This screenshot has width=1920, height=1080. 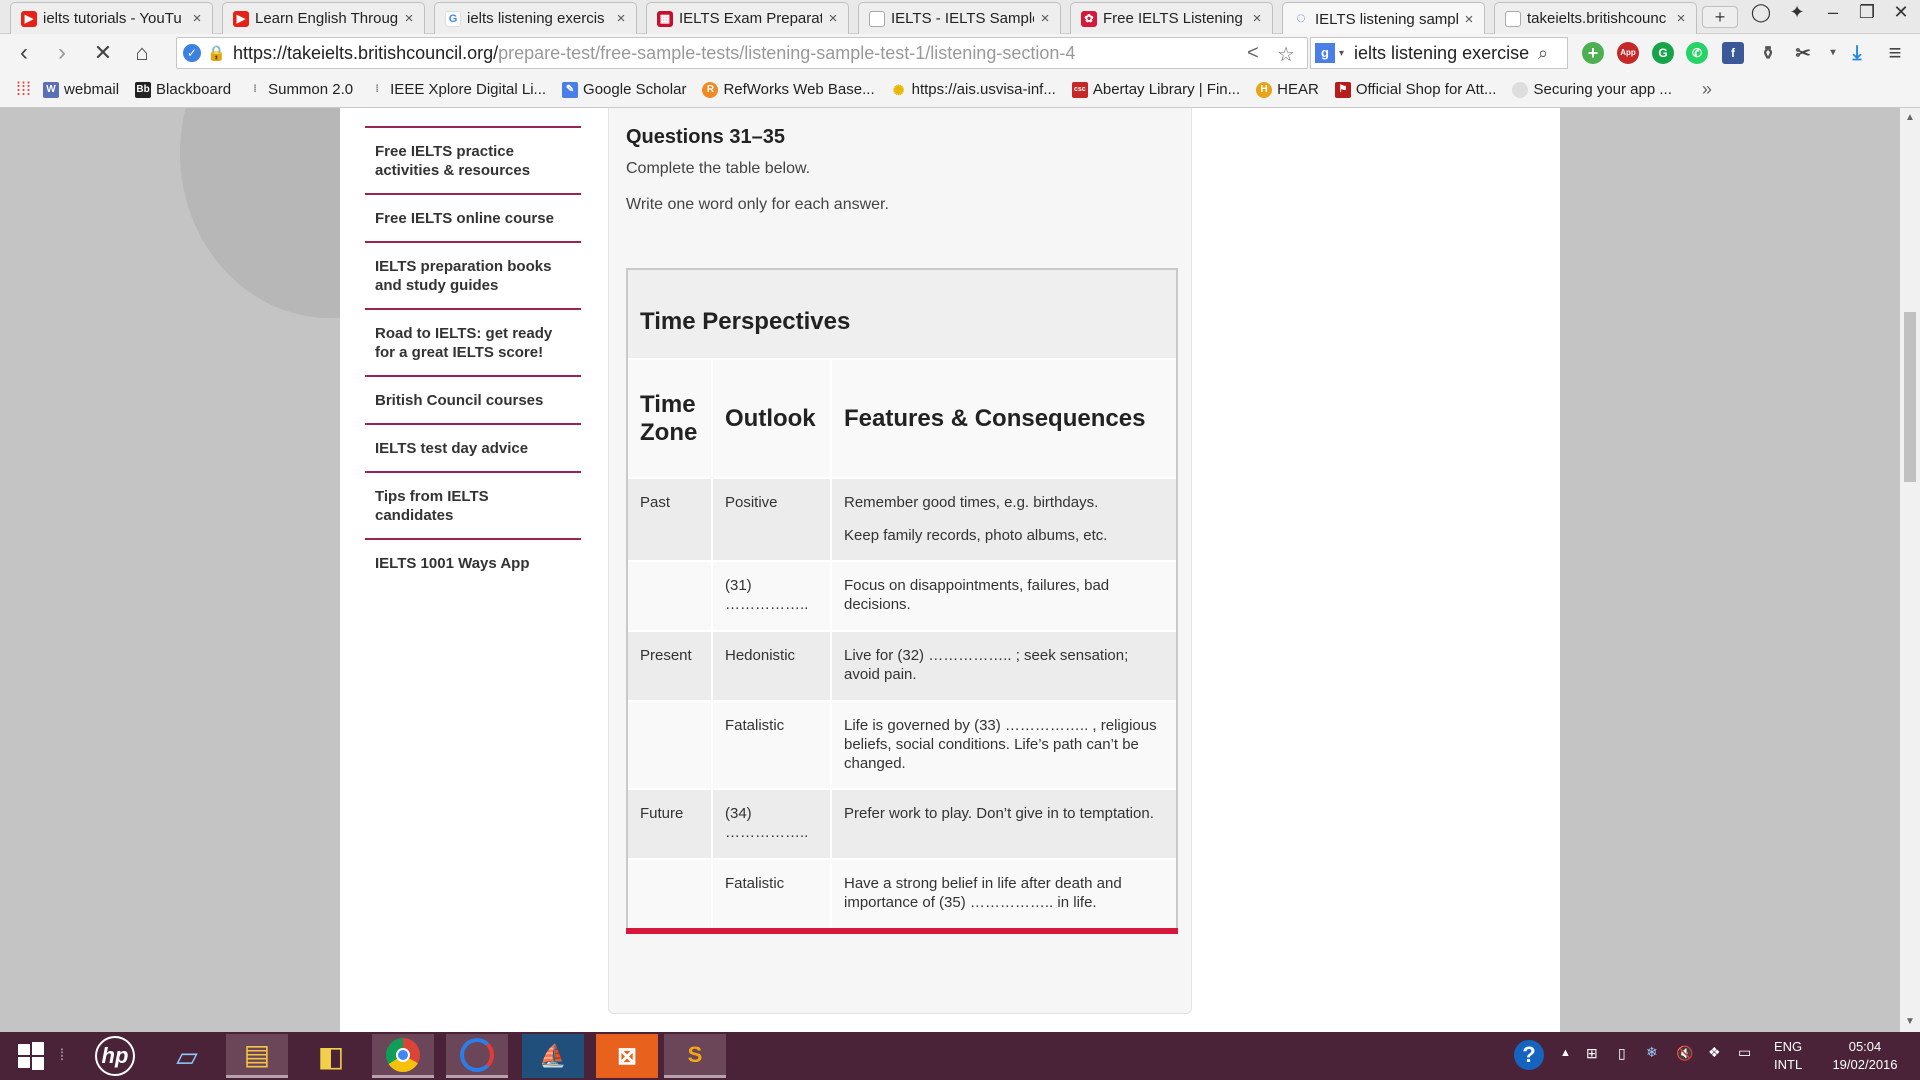 I want to click on ielts-logo-icon: ▦, so click(x=665, y=18).